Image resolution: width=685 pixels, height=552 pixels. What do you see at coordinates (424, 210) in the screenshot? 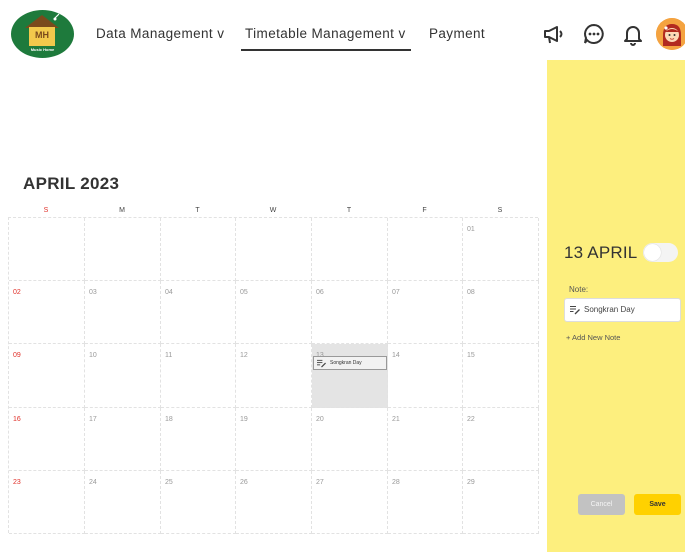
I see `weekday-label: F` at bounding box center [424, 210].